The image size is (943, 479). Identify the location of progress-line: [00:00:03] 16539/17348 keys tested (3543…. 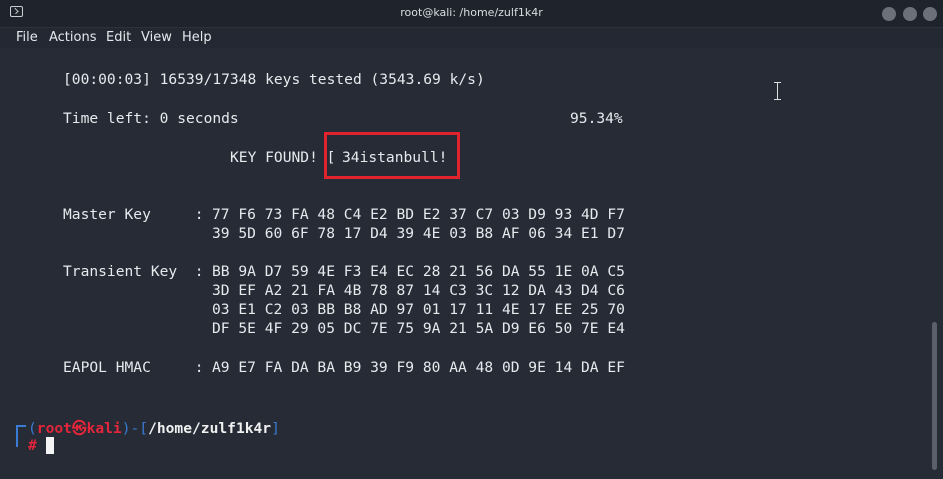
(274, 79).